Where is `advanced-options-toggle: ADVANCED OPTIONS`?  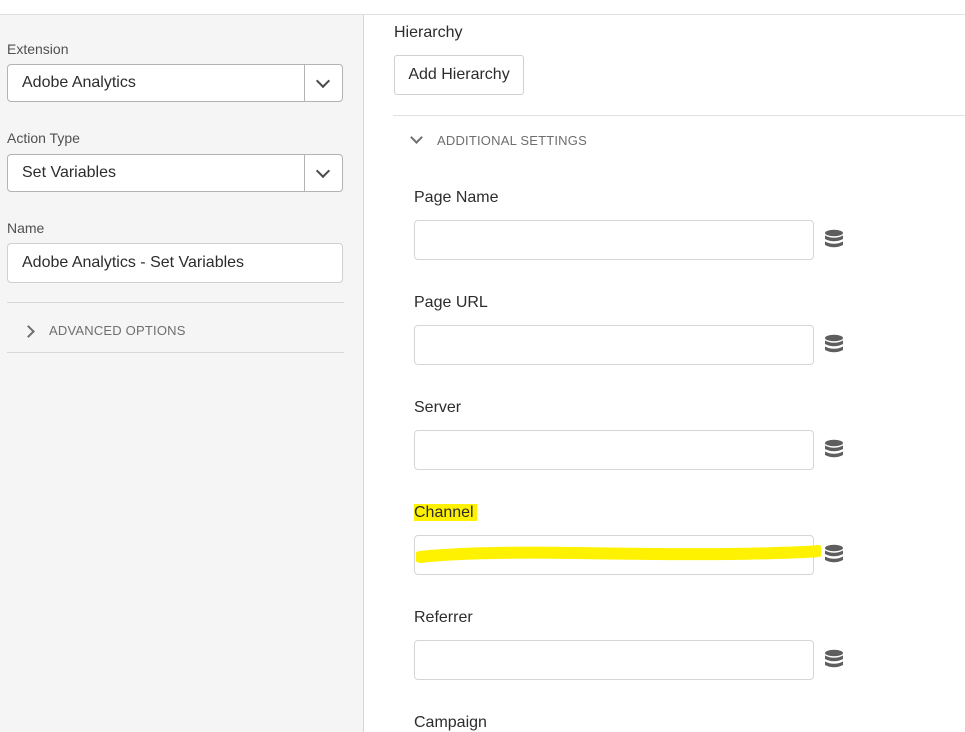 advanced-options-toggle: ADVANCED OPTIONS is located at coordinates (180, 332).